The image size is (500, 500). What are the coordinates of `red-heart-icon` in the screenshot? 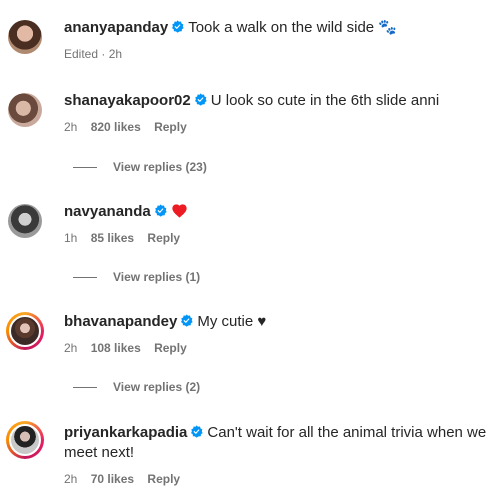 It's located at (179, 211).